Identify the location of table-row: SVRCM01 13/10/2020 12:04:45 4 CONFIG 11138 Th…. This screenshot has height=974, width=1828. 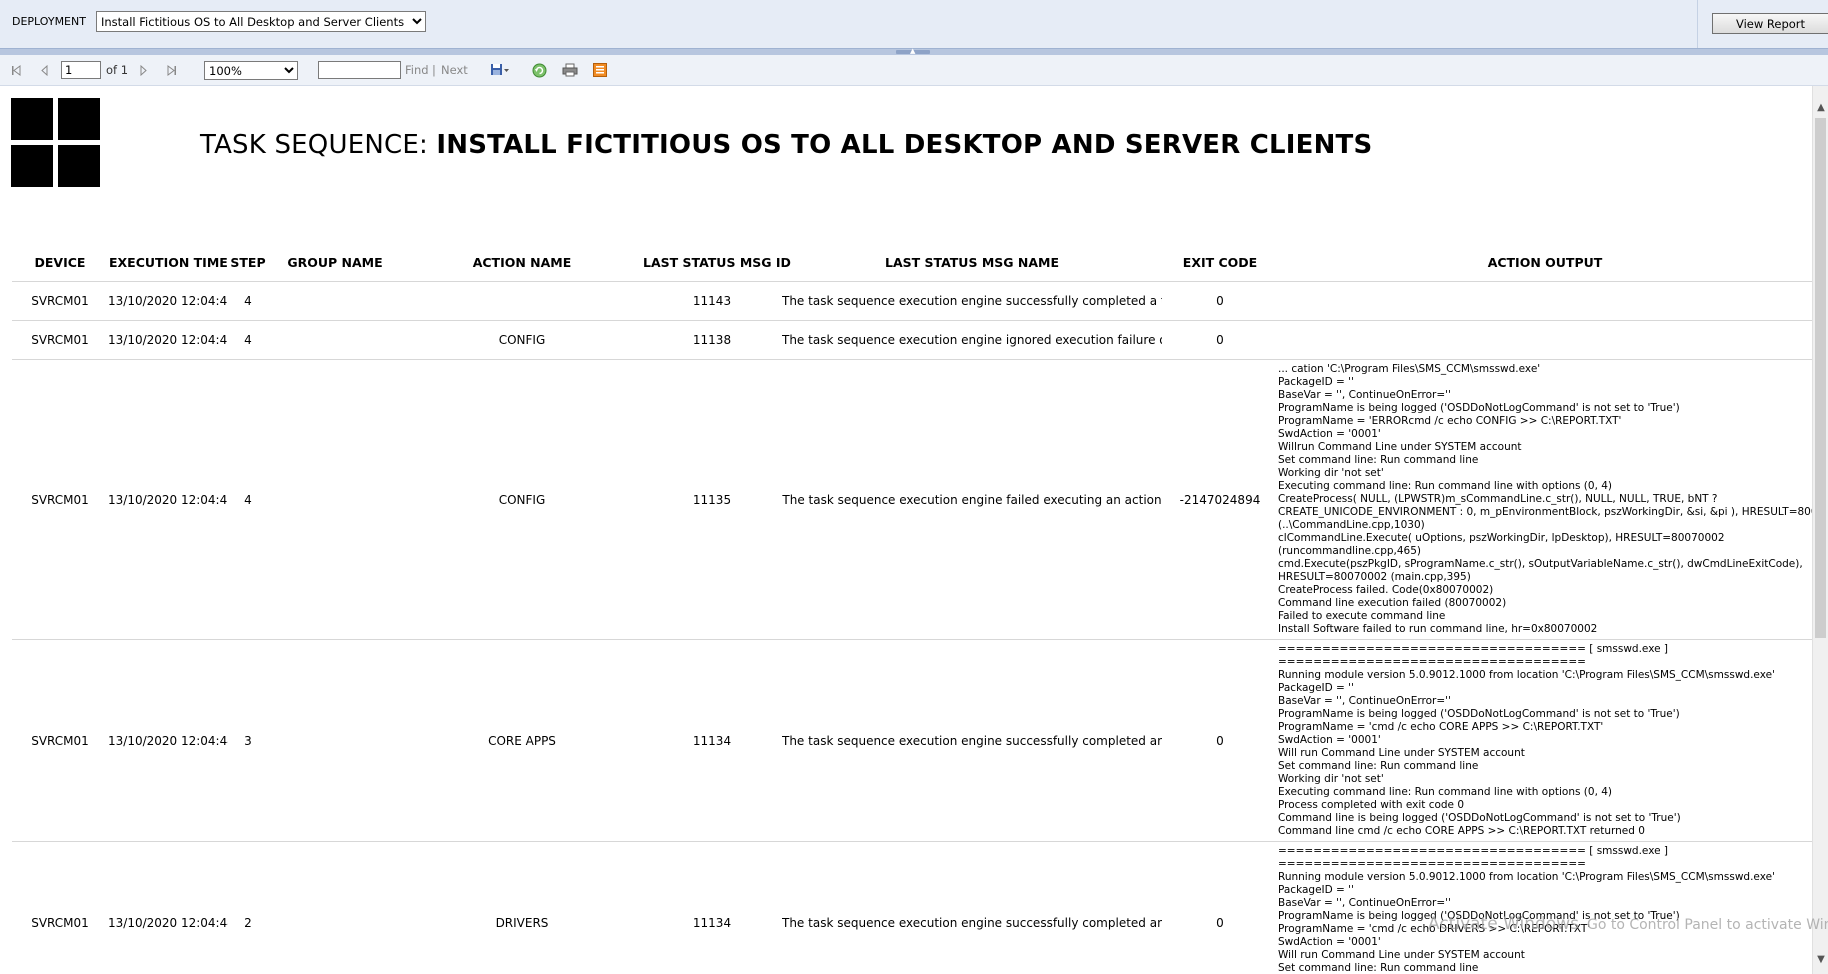
(912, 340).